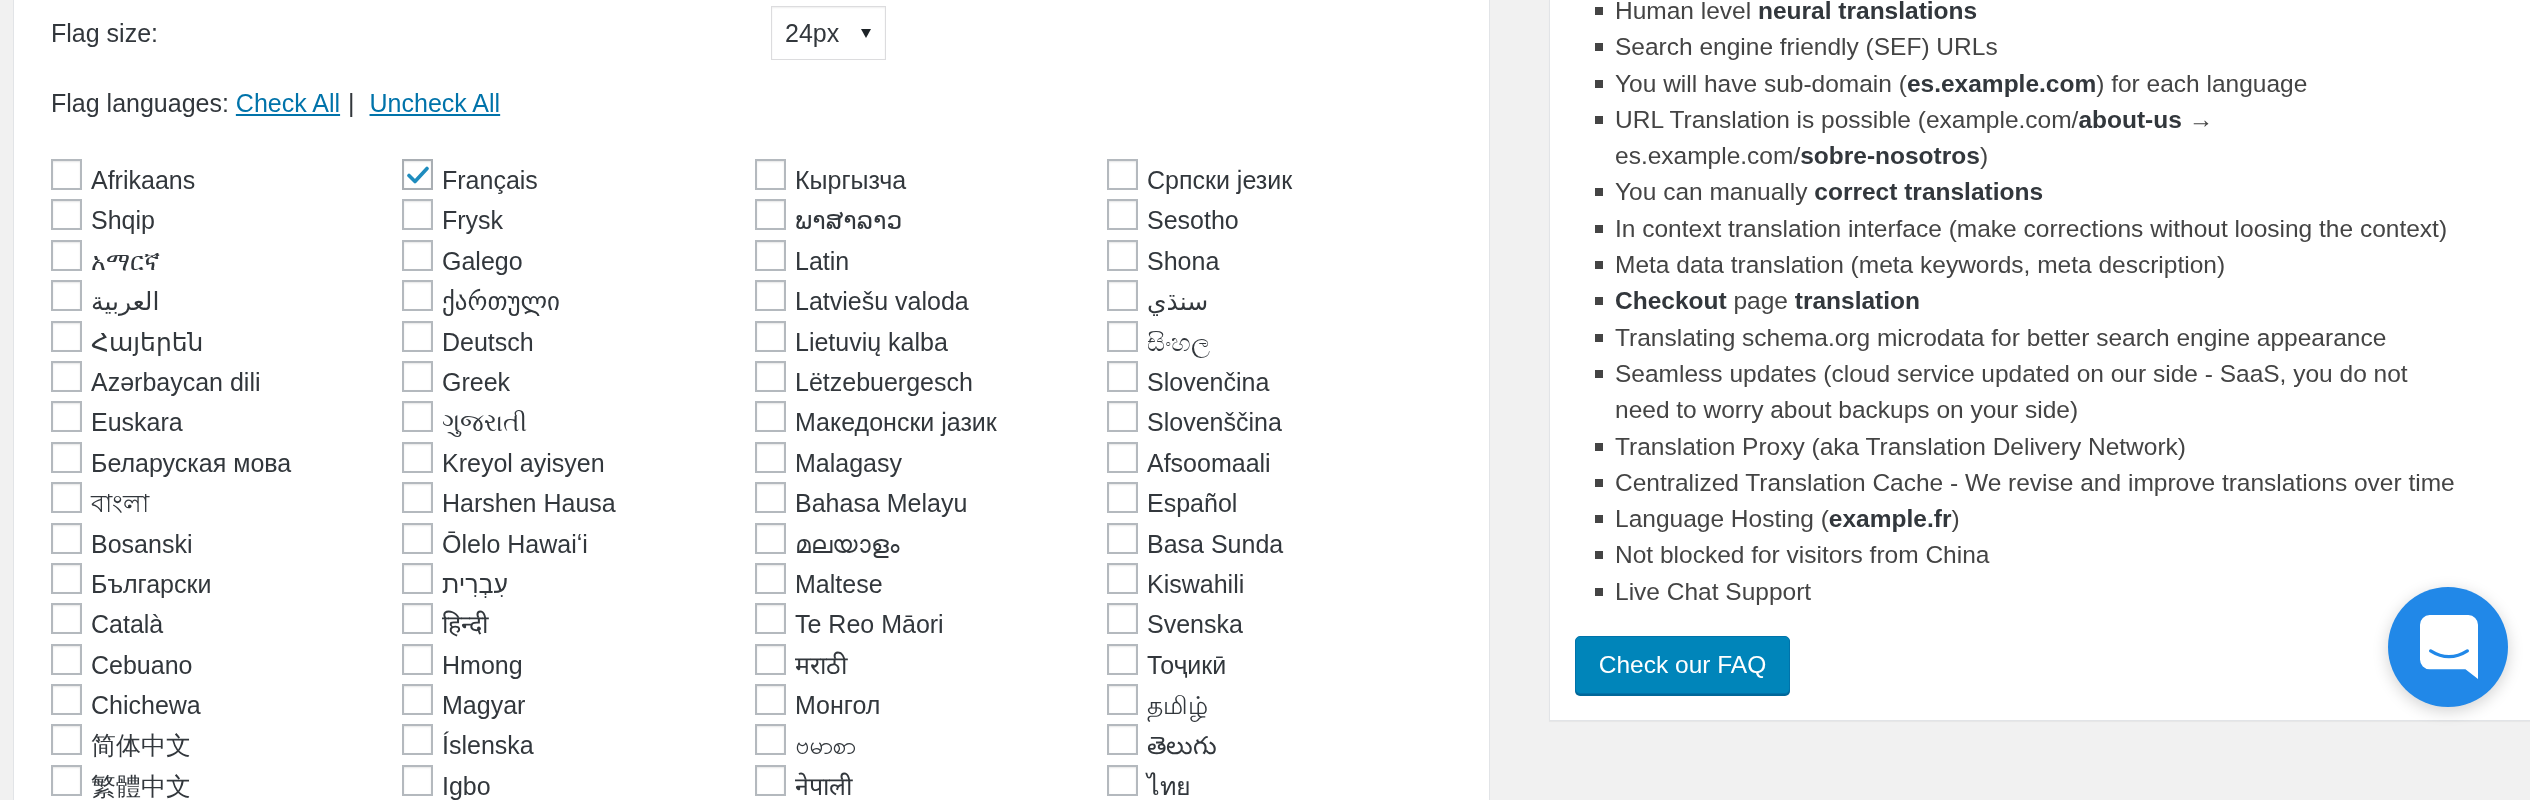 This screenshot has width=2530, height=800. Describe the element at coordinates (465, 625) in the screenshot. I see `language-label: हिन्दी` at that location.